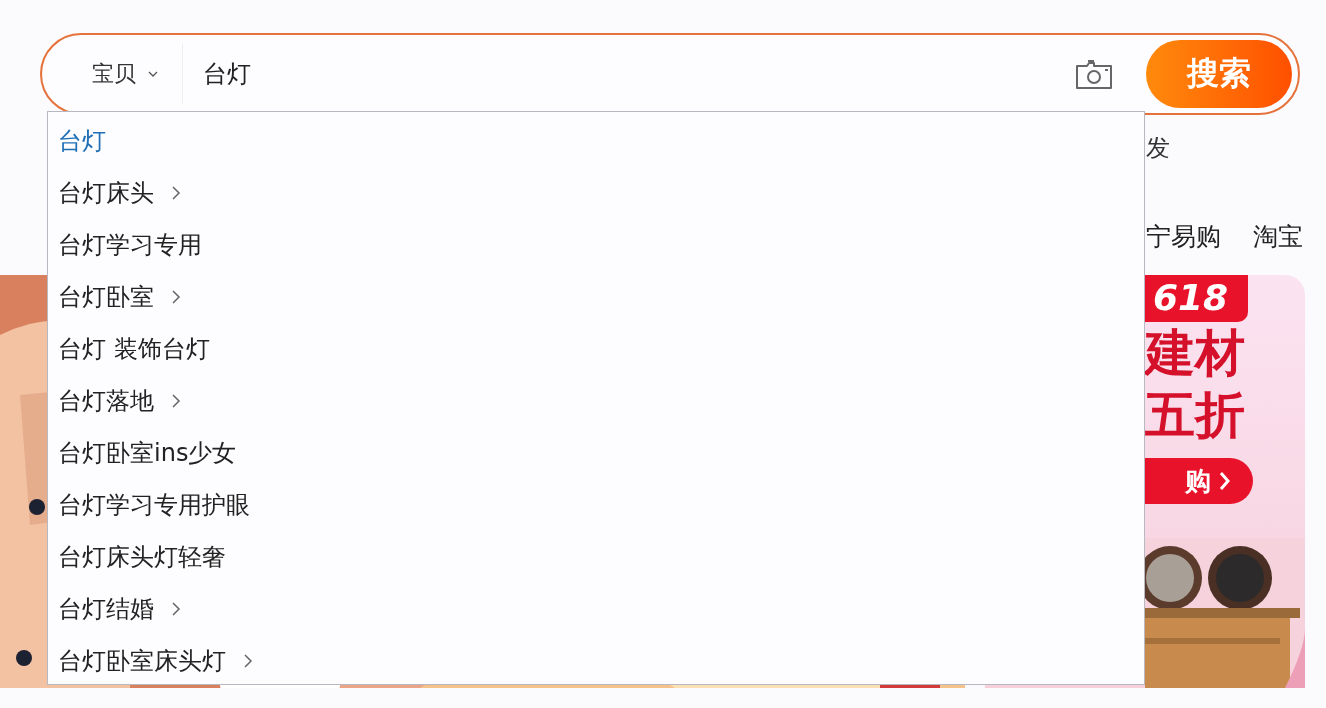 The width and height of the screenshot is (1326, 708). What do you see at coordinates (1183, 236) in the screenshot?
I see `nav-link: 宁易购` at bounding box center [1183, 236].